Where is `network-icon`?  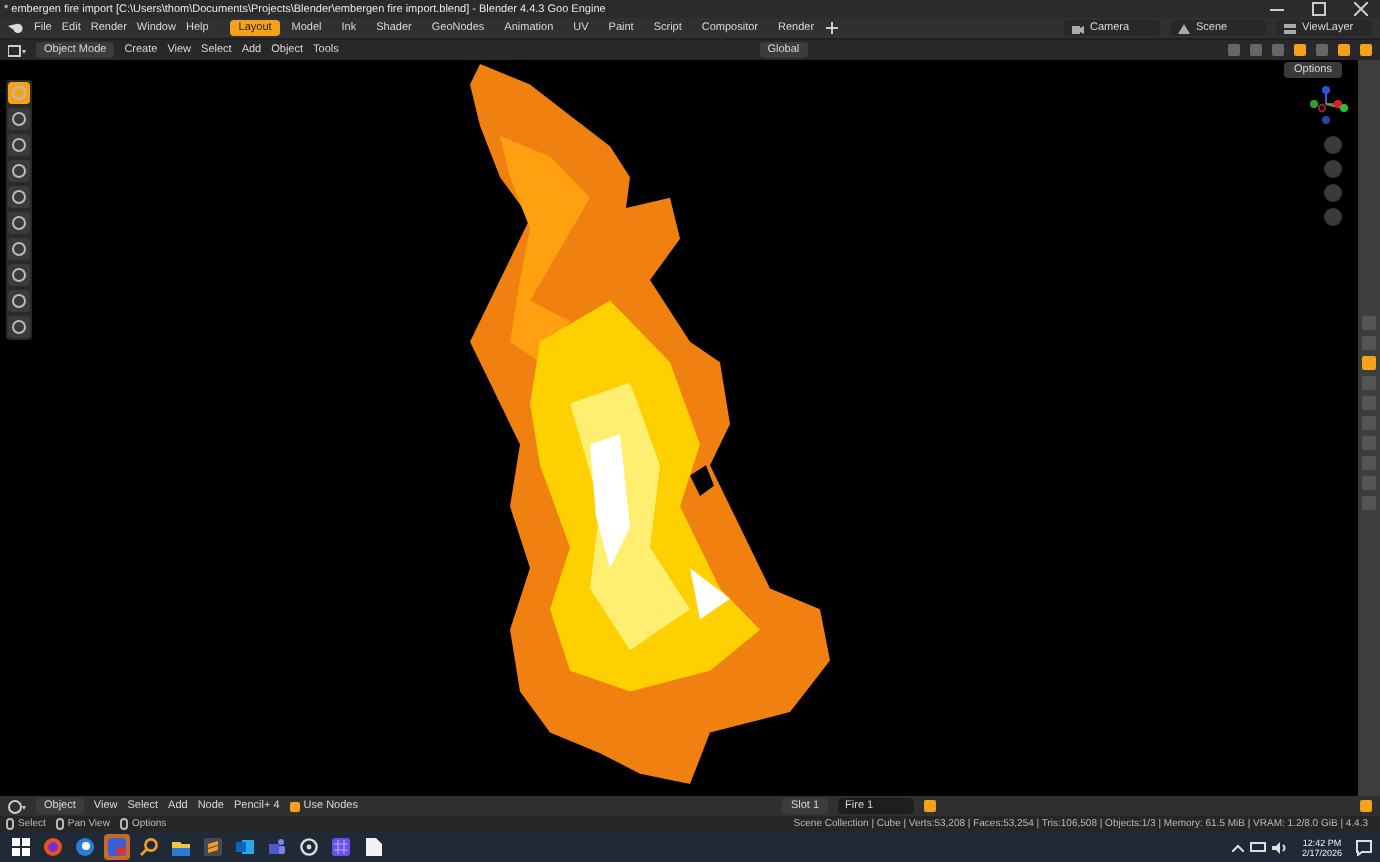
network-icon is located at coordinates (1257, 847).